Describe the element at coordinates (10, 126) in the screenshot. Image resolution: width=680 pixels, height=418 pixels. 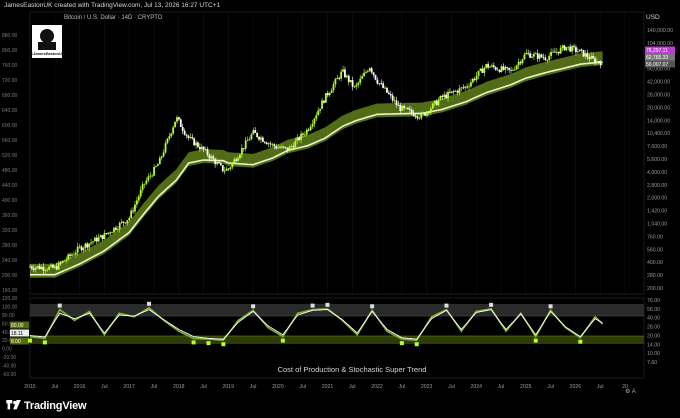
I see `cost-tick-label: 600.00` at that location.